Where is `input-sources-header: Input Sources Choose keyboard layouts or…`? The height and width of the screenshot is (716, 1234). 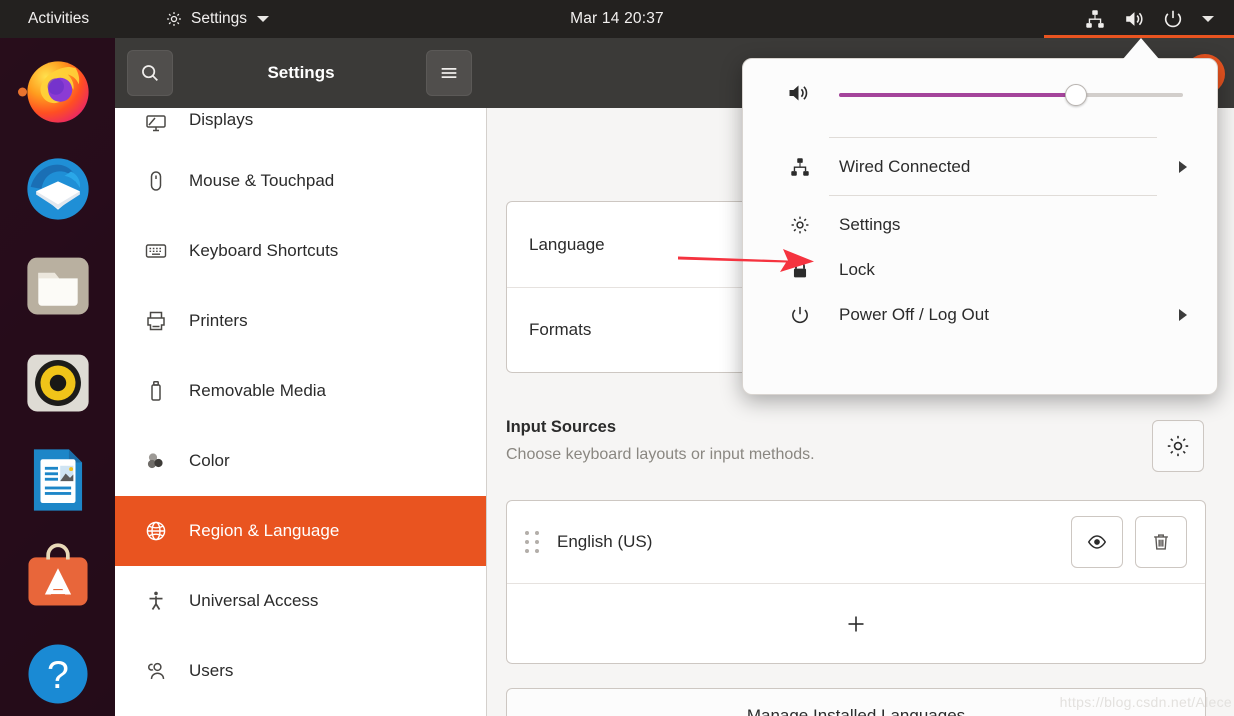
input-sources-header: Input Sources Choose keyboard layouts or… is located at coordinates (660, 441).